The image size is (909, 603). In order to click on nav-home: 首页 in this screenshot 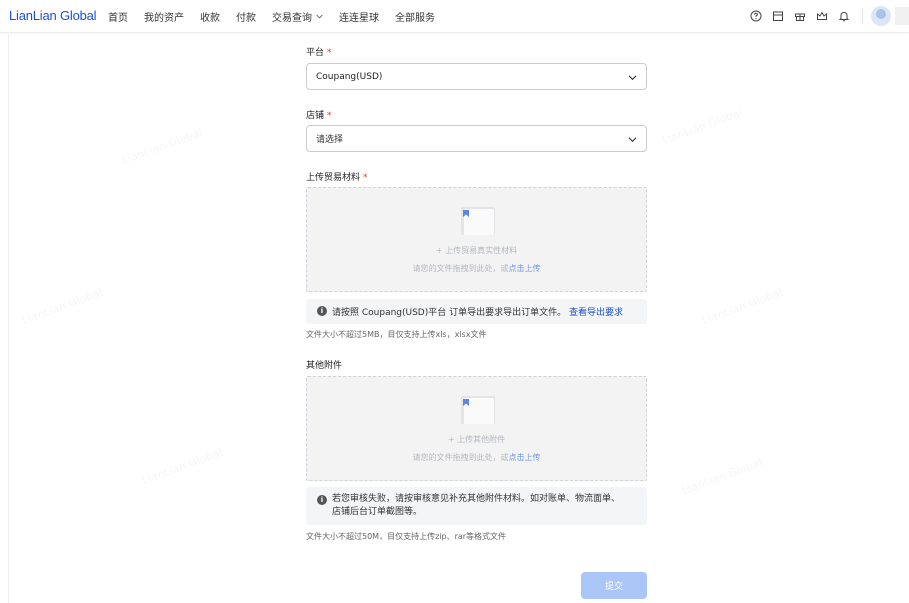, I will do `click(118, 16)`.